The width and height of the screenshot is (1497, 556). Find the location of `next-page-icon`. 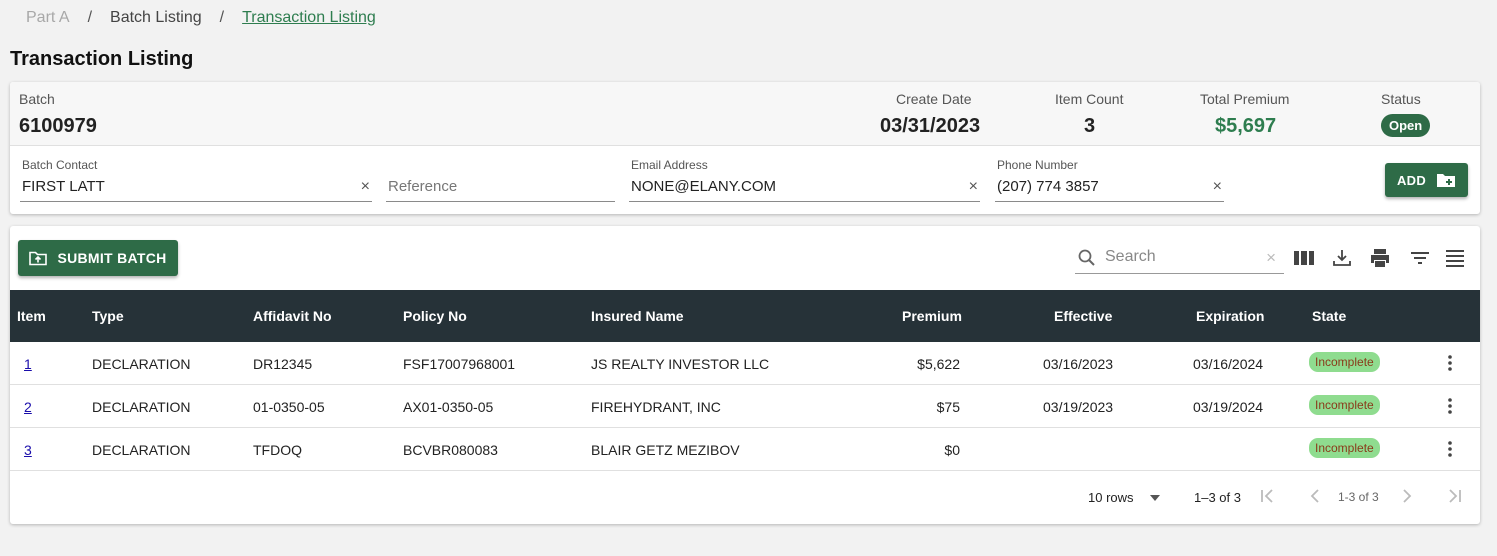

next-page-icon is located at coordinates (1407, 496).